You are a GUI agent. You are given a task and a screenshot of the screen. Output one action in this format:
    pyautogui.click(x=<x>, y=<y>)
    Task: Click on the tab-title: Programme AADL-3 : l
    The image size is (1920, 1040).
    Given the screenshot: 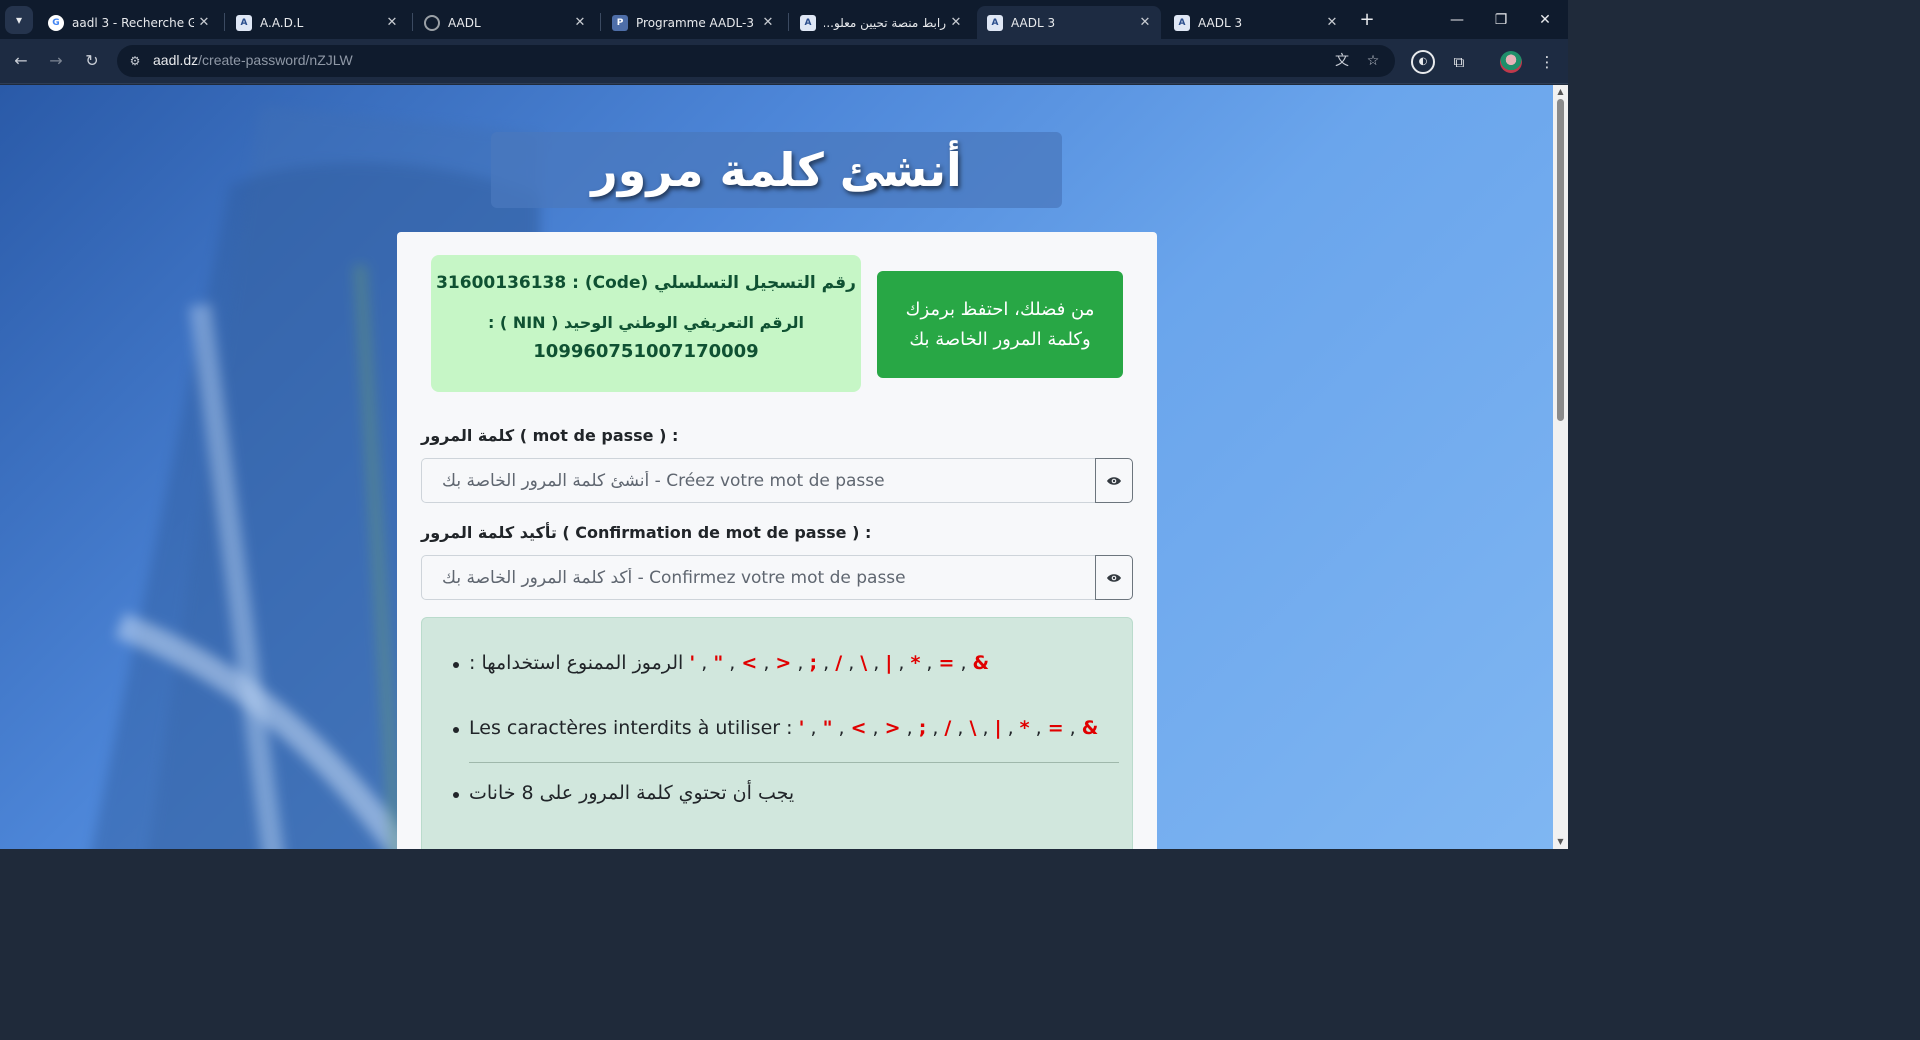 What is the action you would take?
    pyautogui.click(x=697, y=22)
    